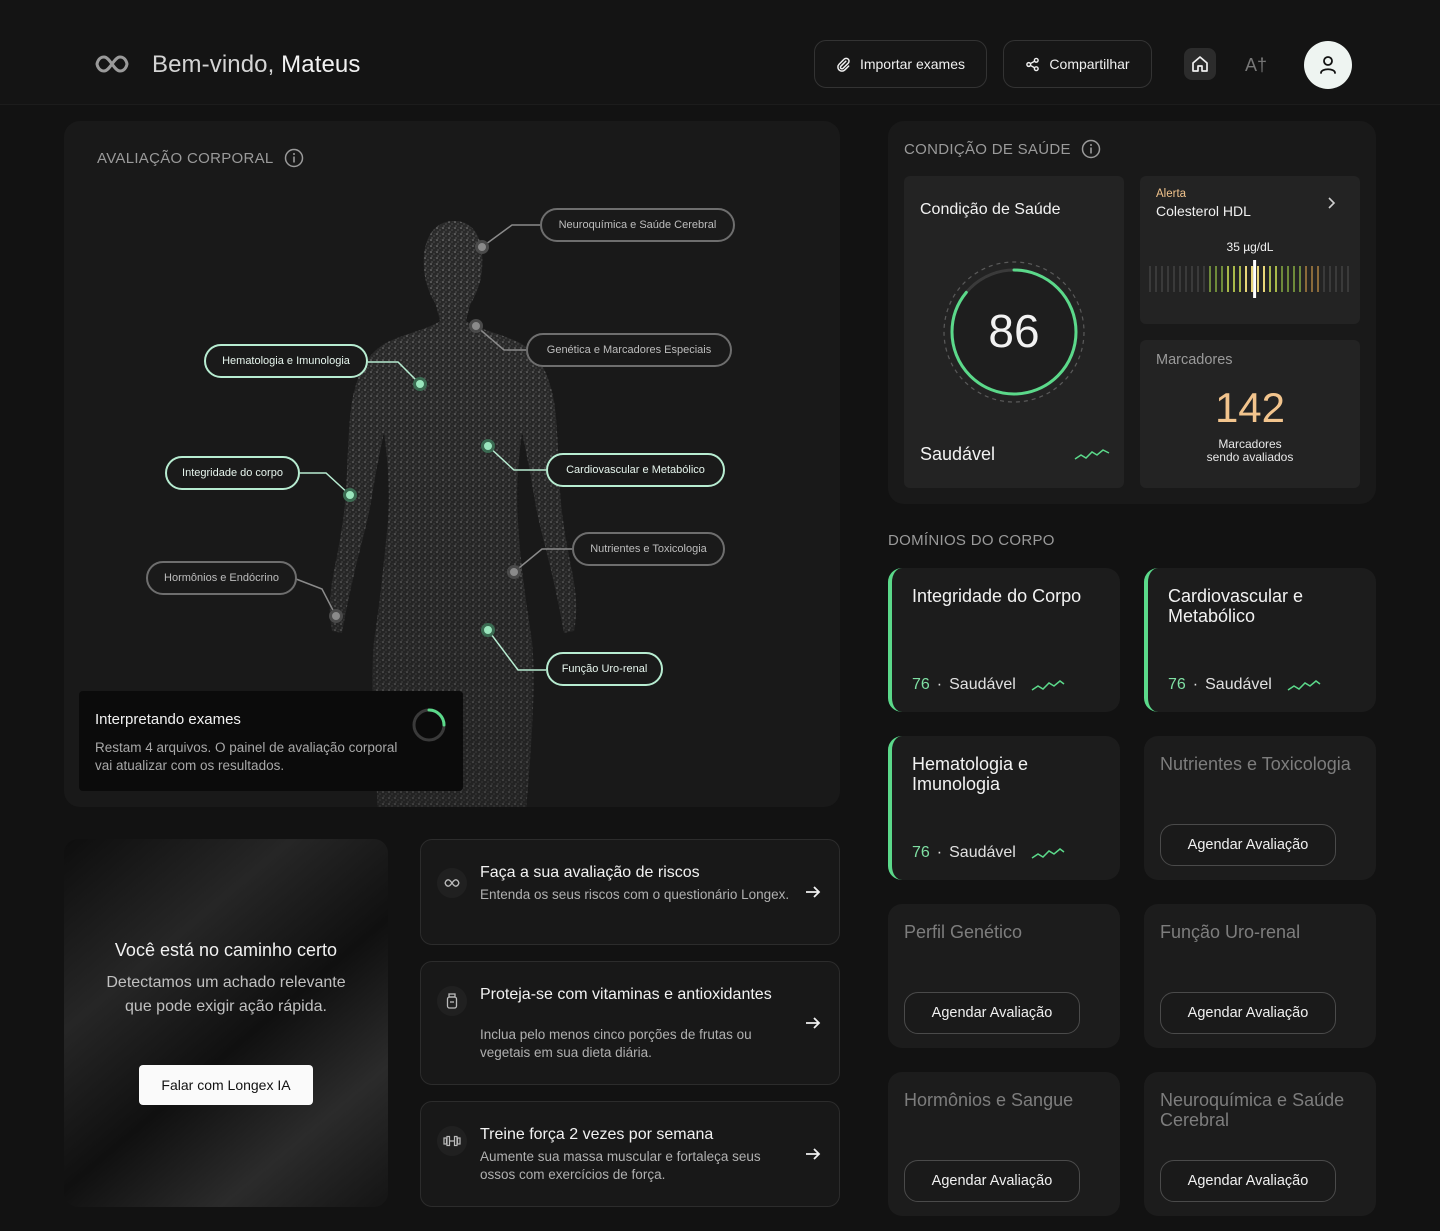 This screenshot has height=1231, width=1440. What do you see at coordinates (1194, 360) in the screenshot?
I see `markers-title: Marcadores` at bounding box center [1194, 360].